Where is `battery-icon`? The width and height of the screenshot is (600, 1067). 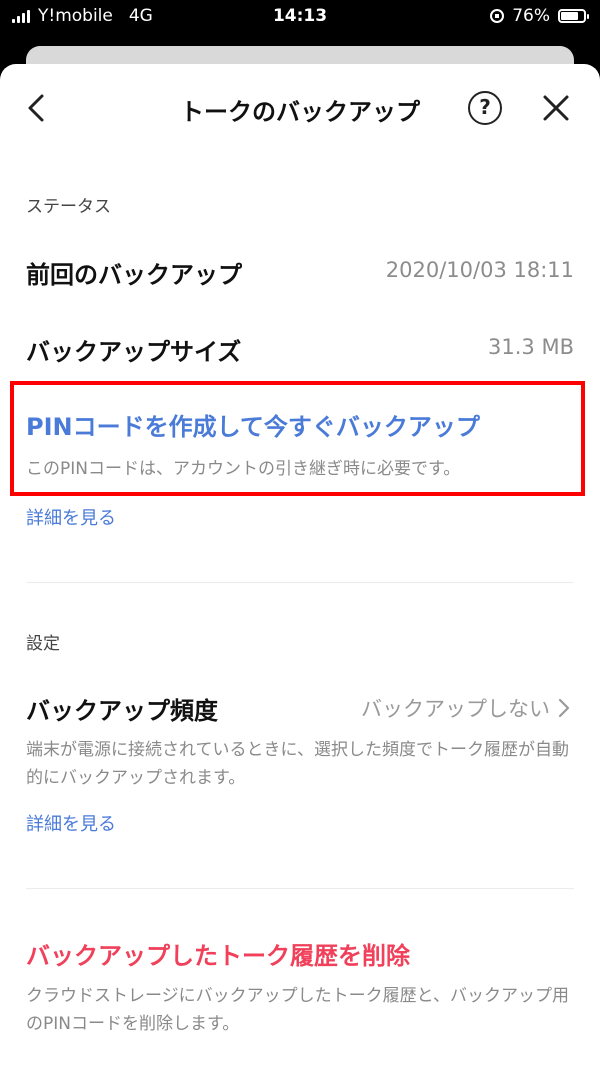 battery-icon is located at coordinates (573, 16).